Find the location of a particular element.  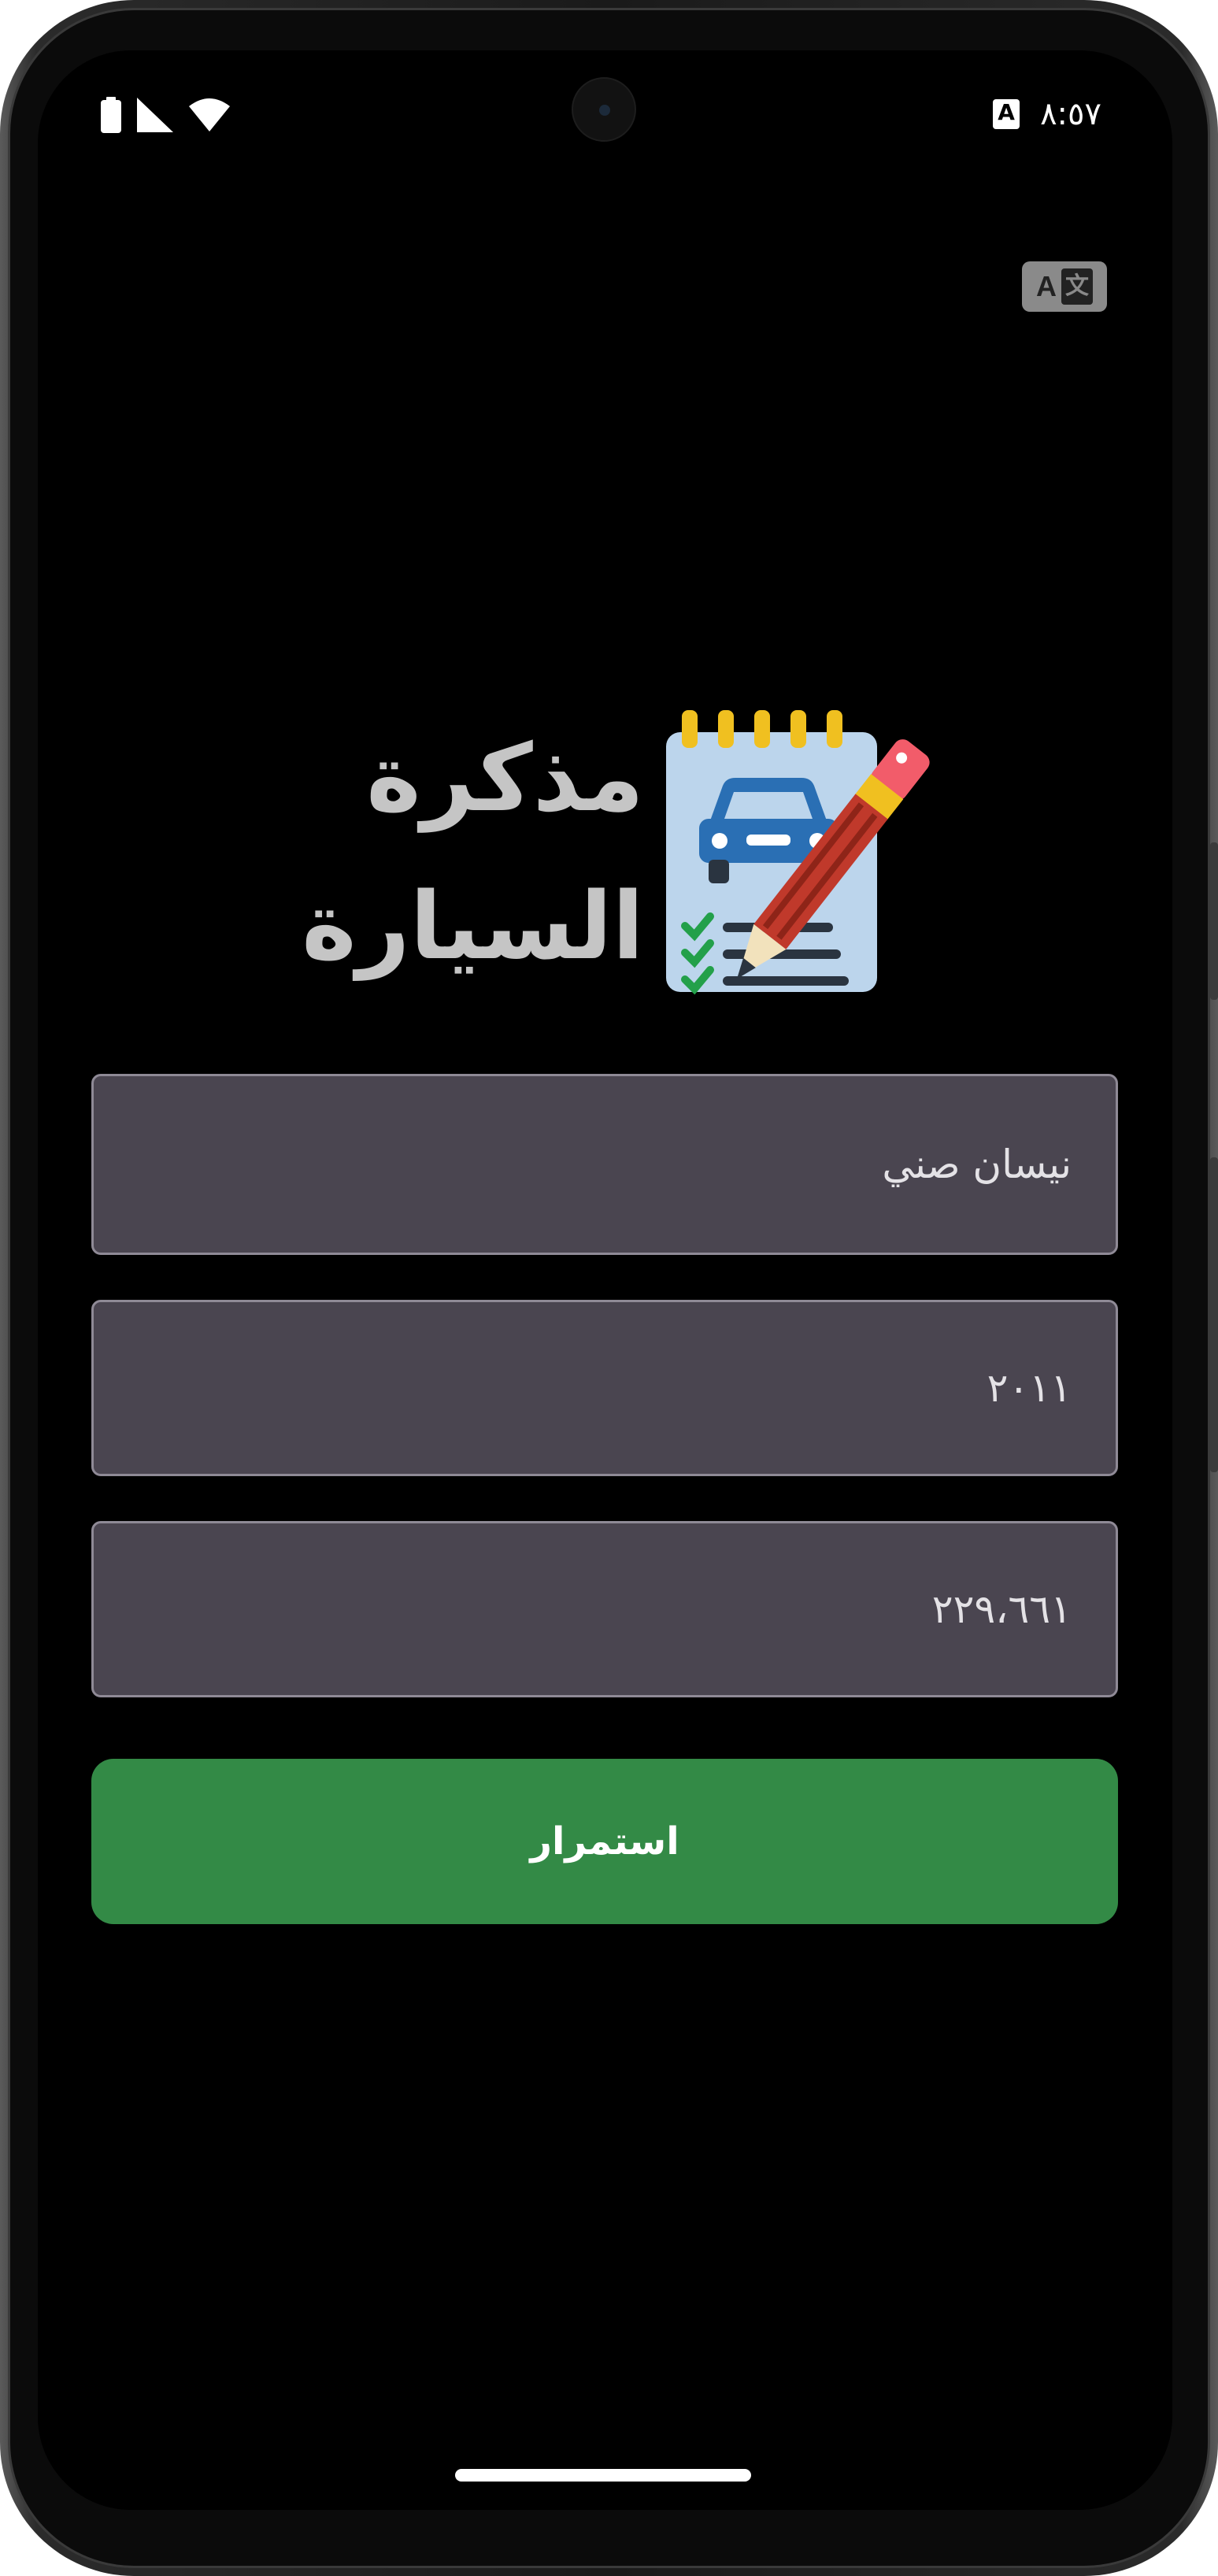

translate-button: A 文 is located at coordinates (1064, 286).